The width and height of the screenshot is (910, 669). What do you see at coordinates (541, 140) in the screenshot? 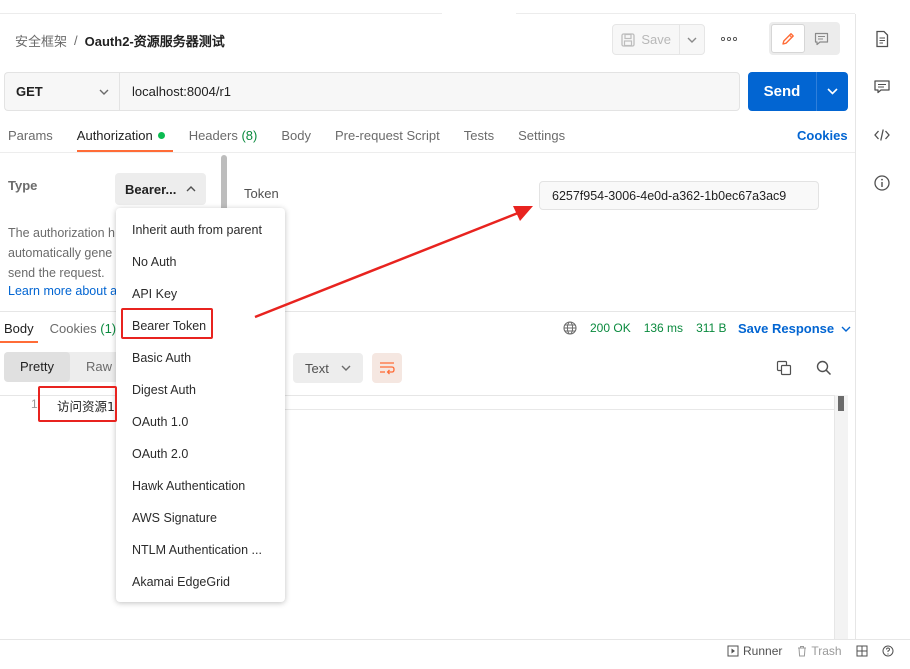
I see `tab-settings: Settings` at bounding box center [541, 140].